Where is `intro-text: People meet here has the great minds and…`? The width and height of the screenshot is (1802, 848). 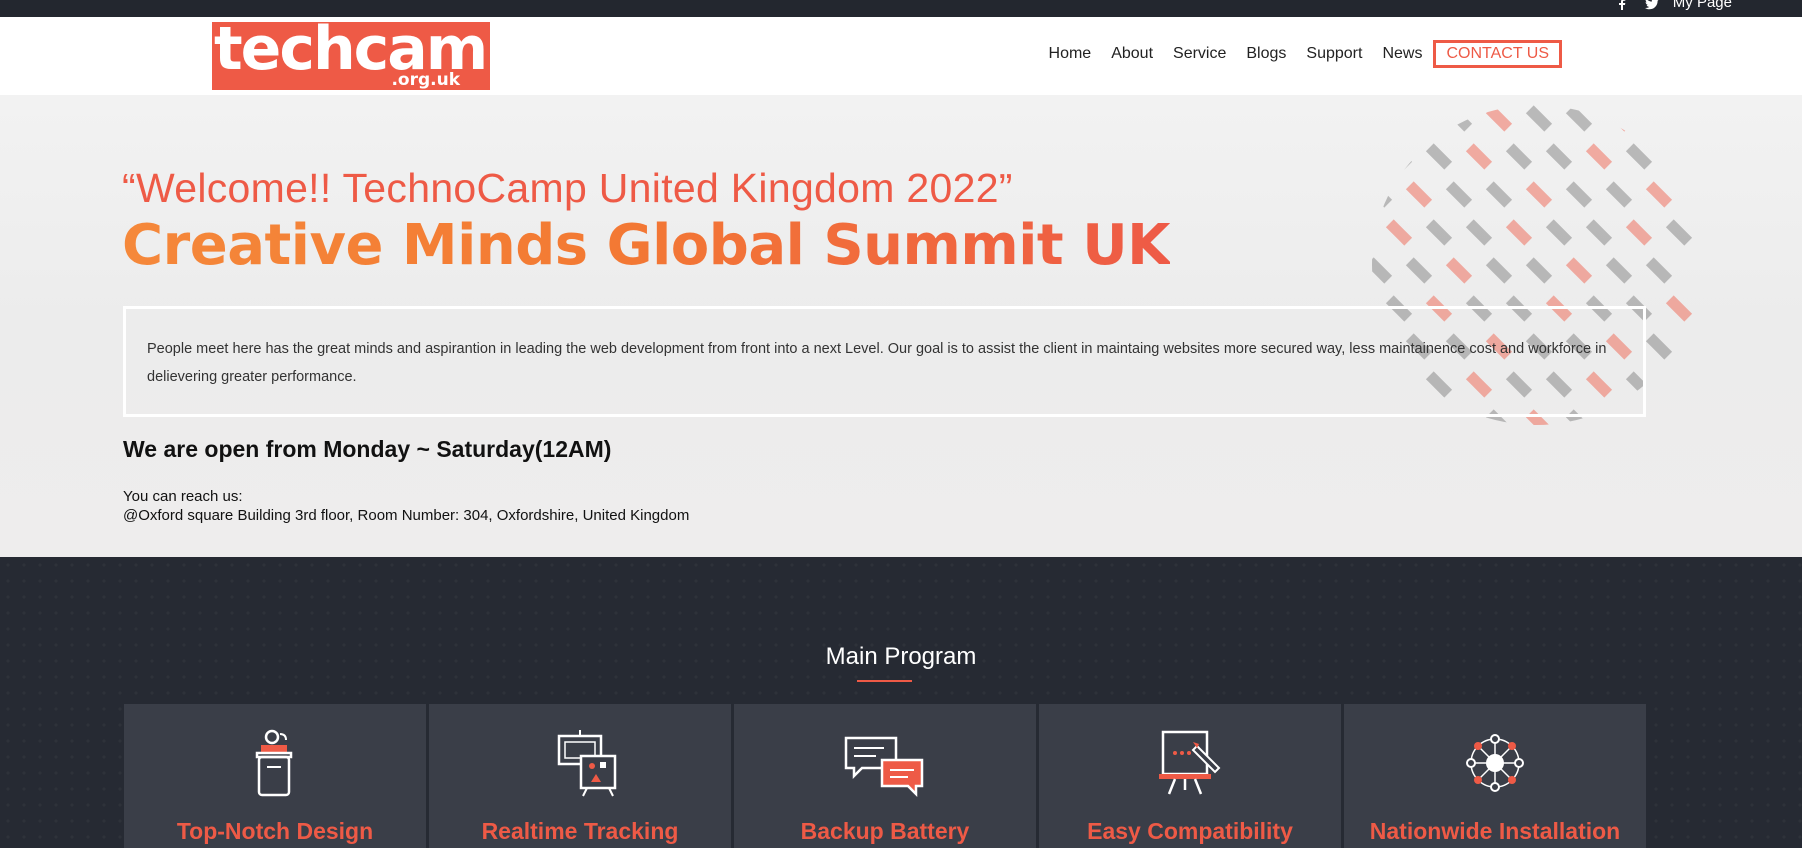
intro-text: People meet here has the great minds and… is located at coordinates (877, 363).